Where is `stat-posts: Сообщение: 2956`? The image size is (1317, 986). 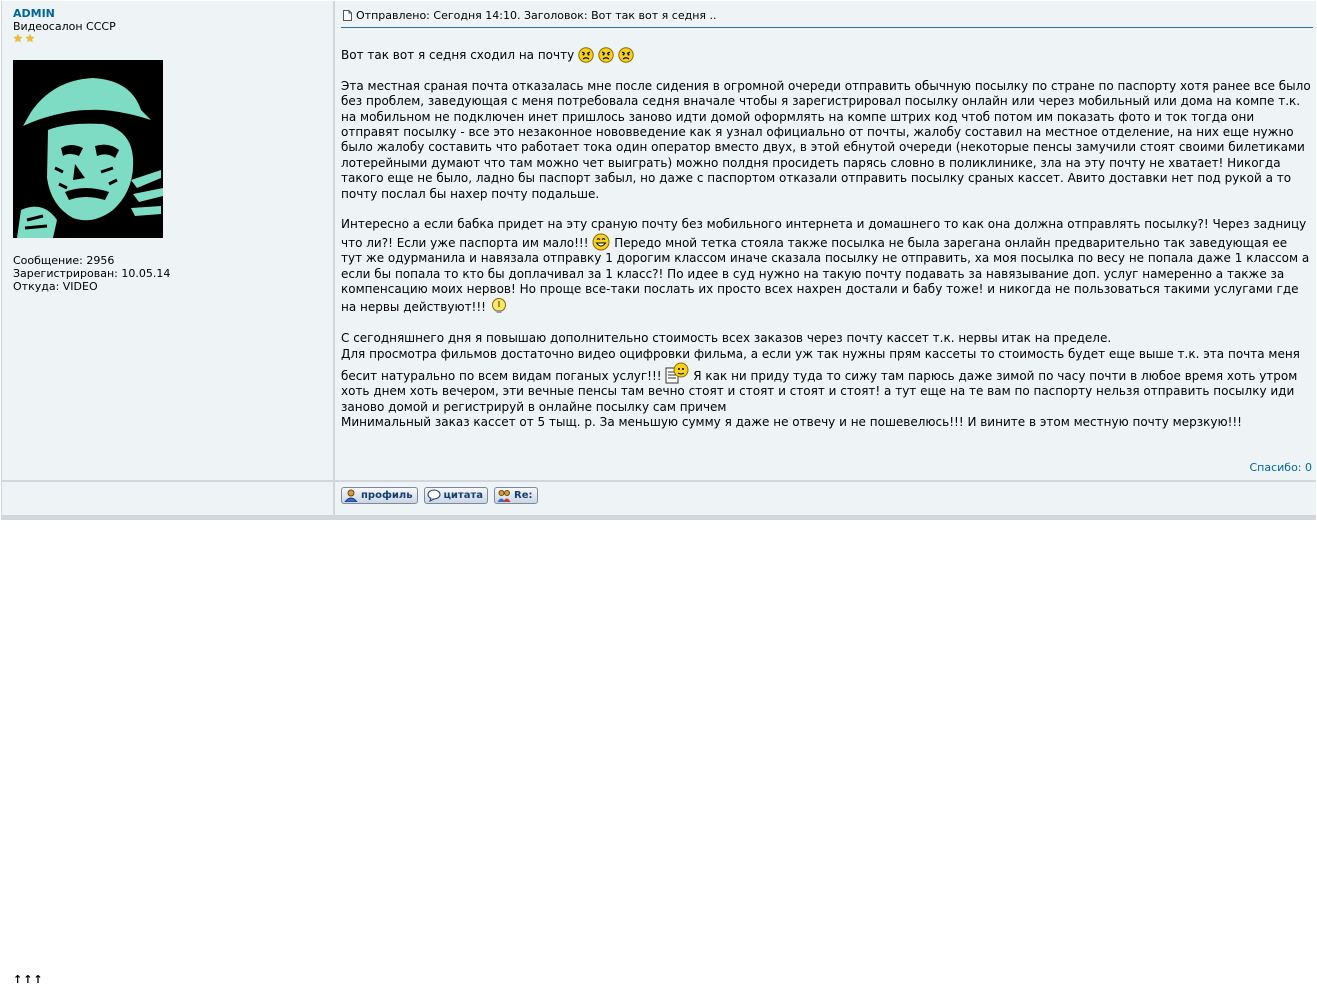 stat-posts: Сообщение: 2956 is located at coordinates (64, 260).